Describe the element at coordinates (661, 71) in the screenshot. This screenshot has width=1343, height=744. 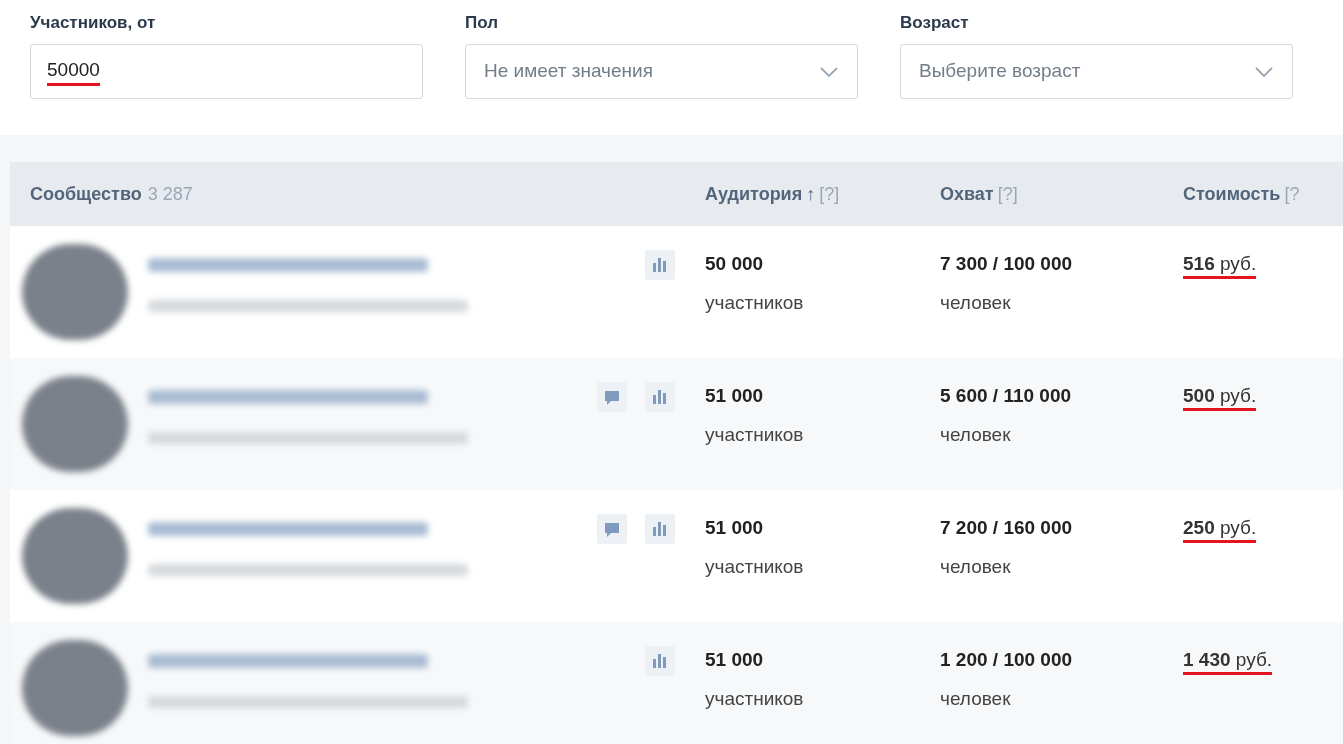
I see `select-dropdown: Не имеет значения` at that location.